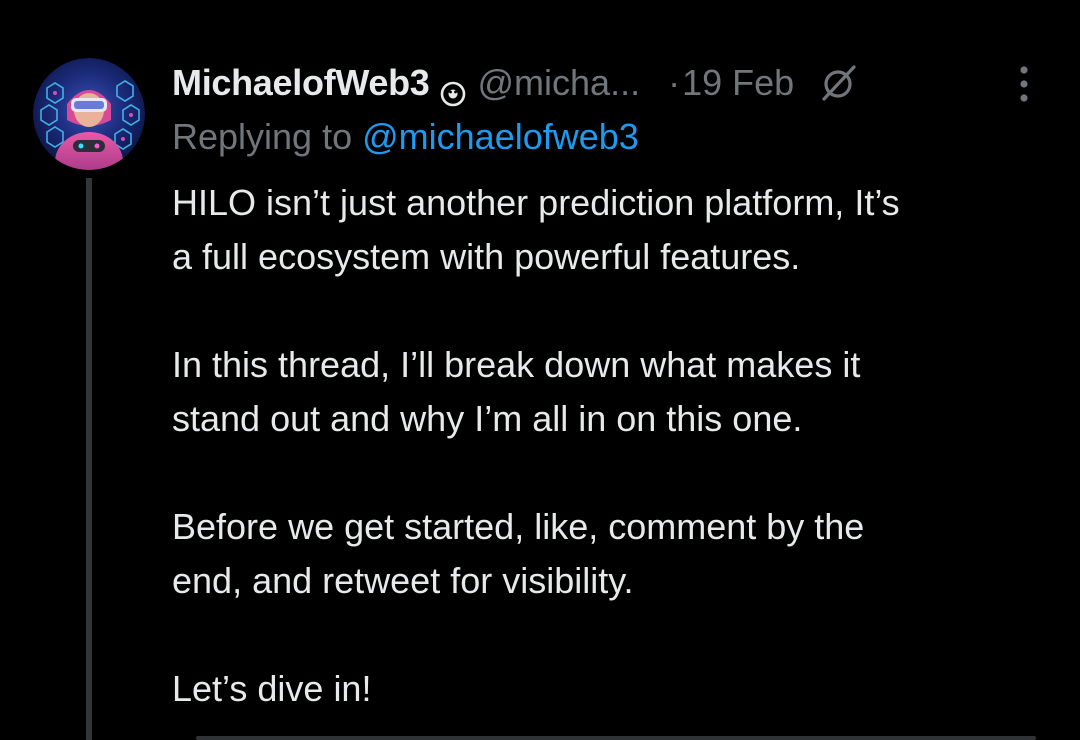 This screenshot has width=1080, height=740. I want to click on author-display-name: MichaelofWeb3, so click(301, 83).